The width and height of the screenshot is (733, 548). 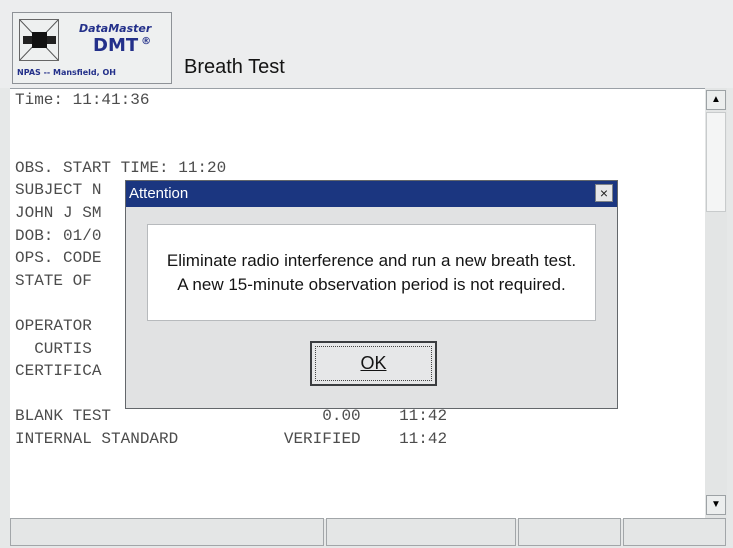 What do you see at coordinates (371, 194) in the screenshot?
I see `dialog-titlebar: Attention ×` at bounding box center [371, 194].